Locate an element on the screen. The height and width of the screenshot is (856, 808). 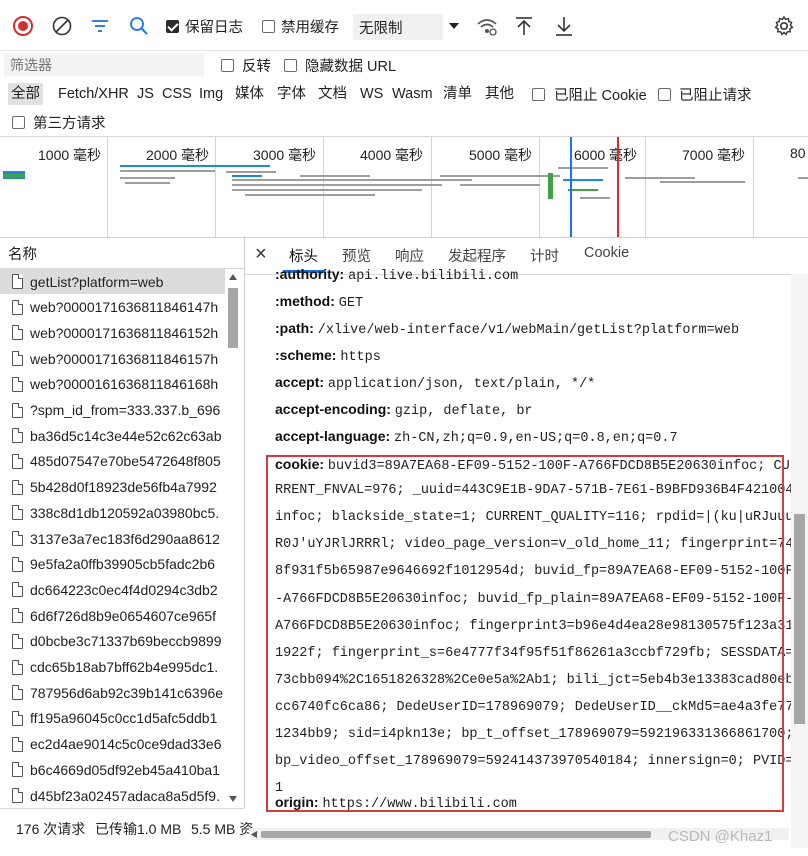
blocked-requests-checkbox: 已阻止请求 is located at coordinates (705, 94).